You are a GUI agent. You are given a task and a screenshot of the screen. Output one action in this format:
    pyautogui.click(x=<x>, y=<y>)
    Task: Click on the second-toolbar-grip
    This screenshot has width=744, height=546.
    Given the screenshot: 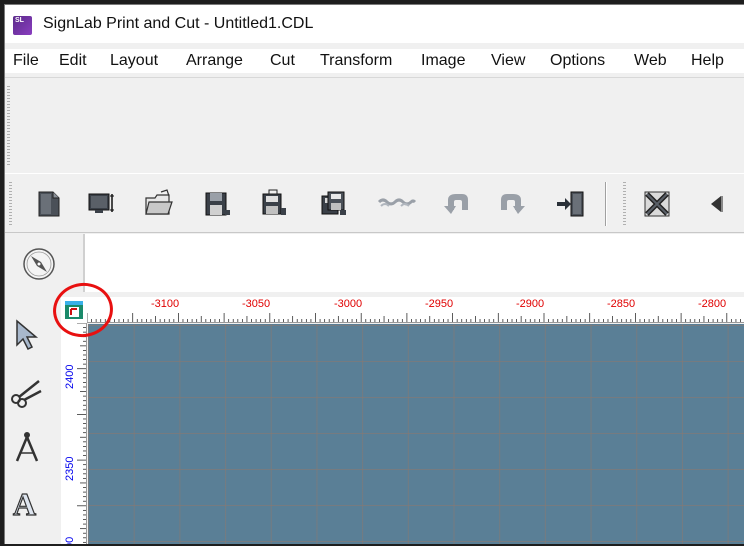 What is the action you would take?
    pyautogui.click(x=624, y=204)
    